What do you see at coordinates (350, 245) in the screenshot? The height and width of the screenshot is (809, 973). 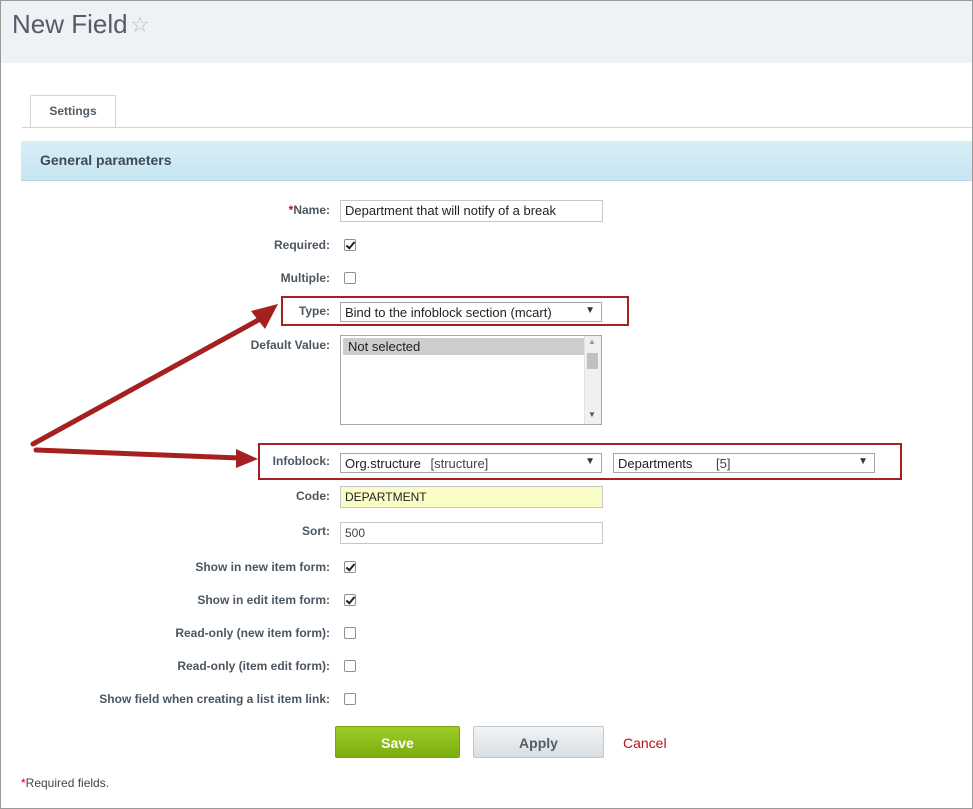 I see `required-checkbox` at bounding box center [350, 245].